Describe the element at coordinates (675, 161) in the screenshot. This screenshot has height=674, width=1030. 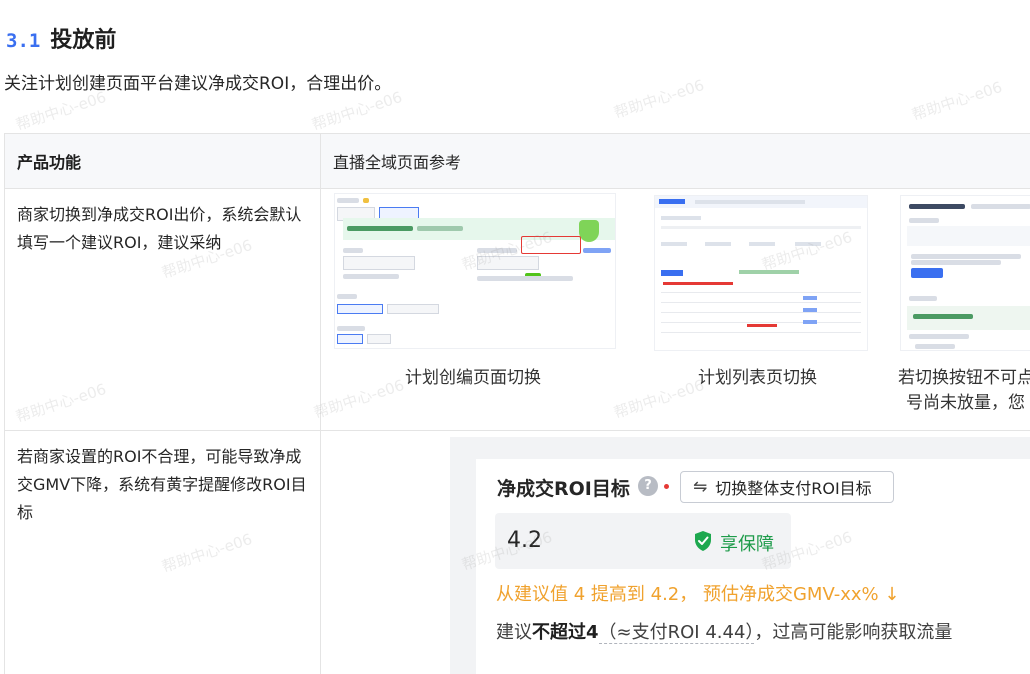
I see `header-reference: 直播全域页面参考` at that location.